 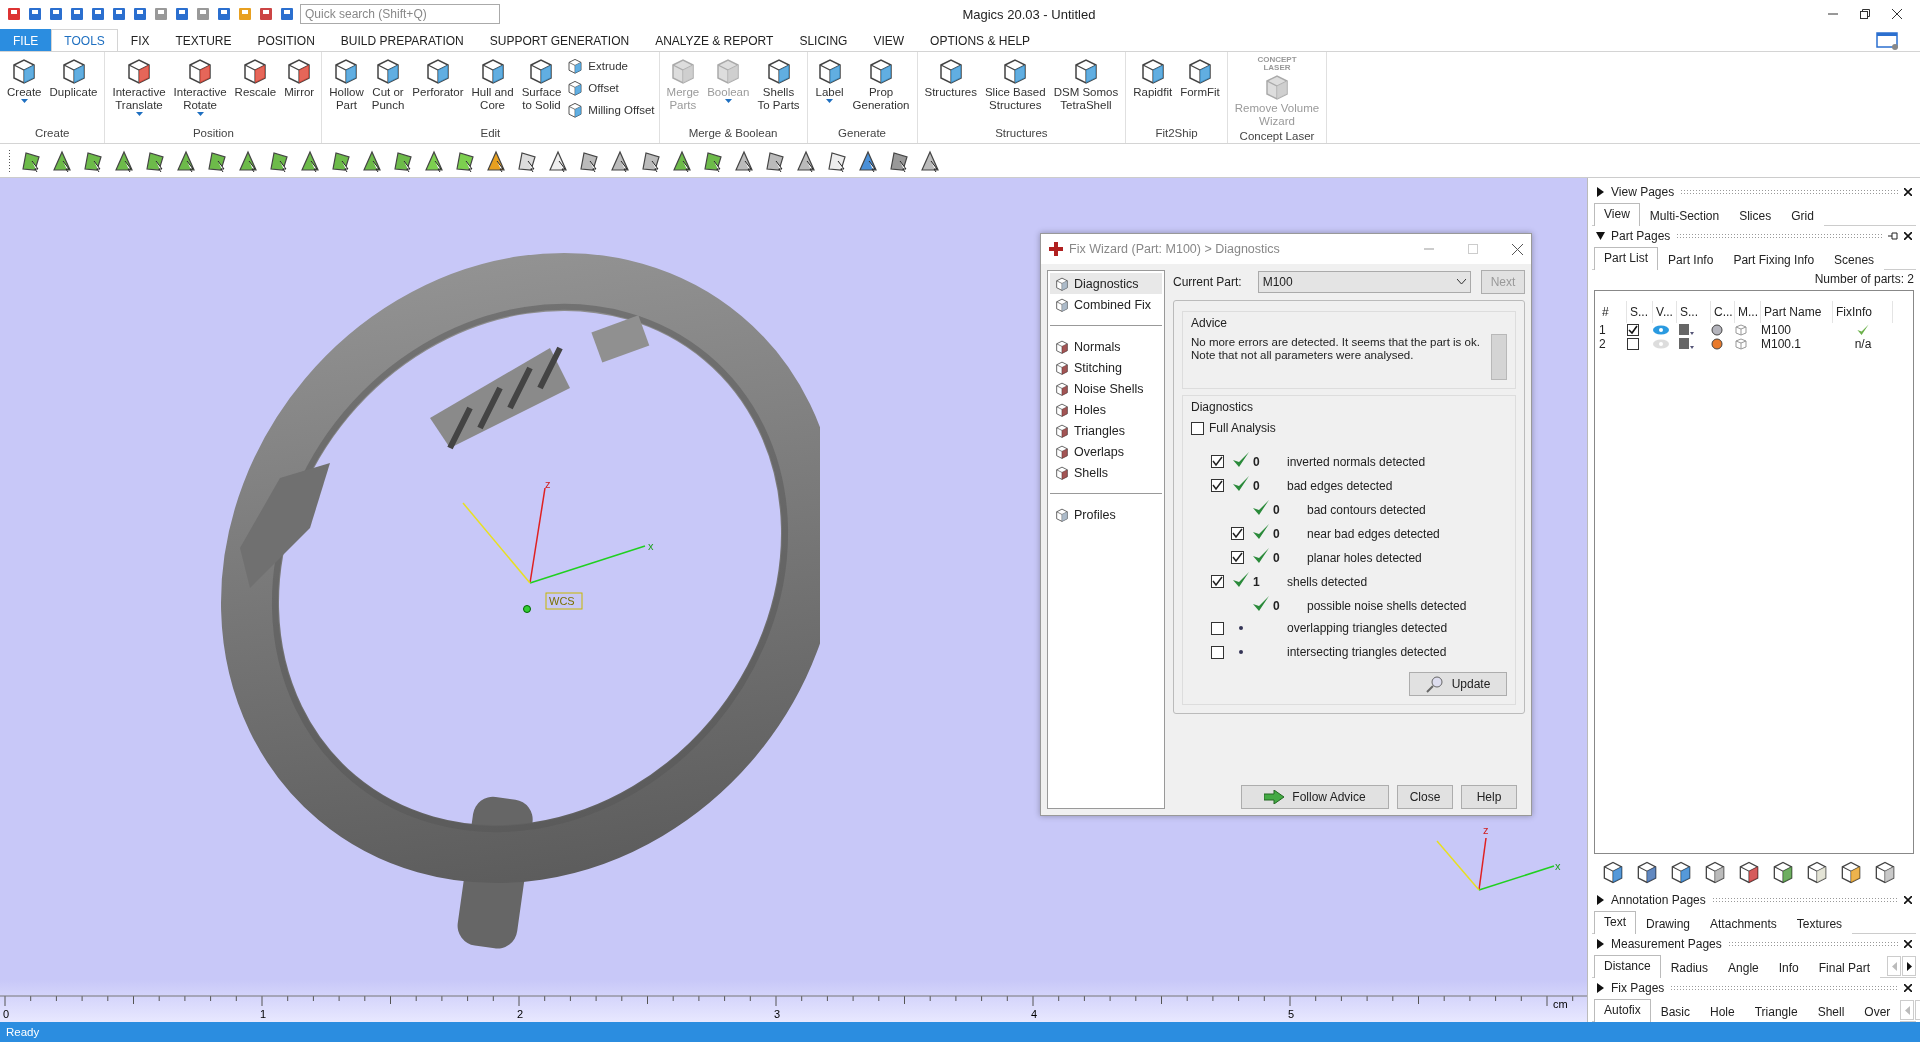 I want to click on ribbon-button: Extrude, so click(x=610, y=66).